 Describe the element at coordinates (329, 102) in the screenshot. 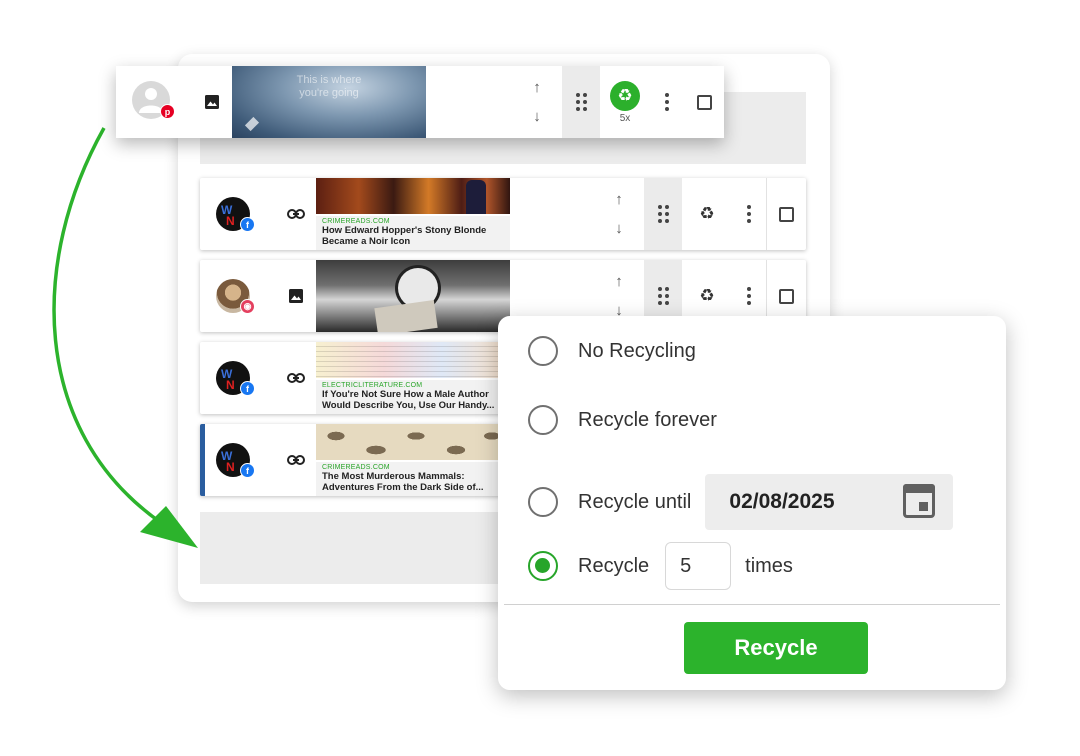

I see `post-thumbnail: This is where you're going` at that location.